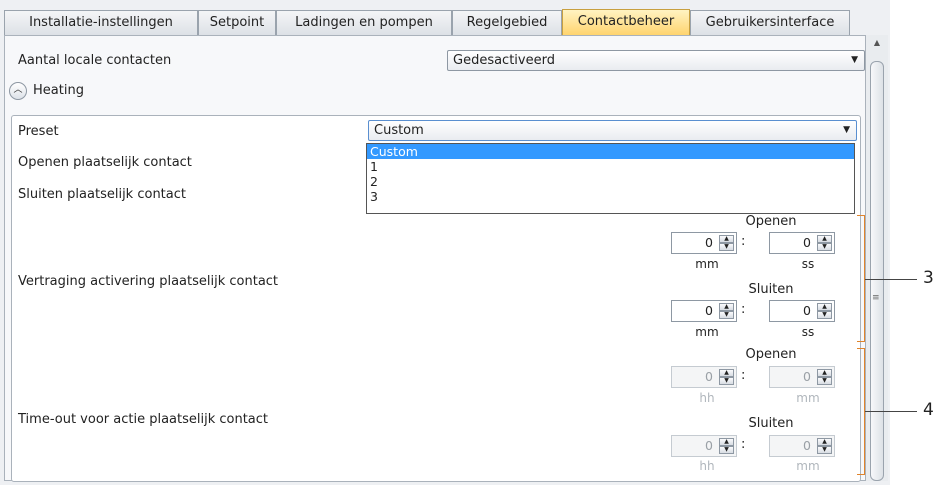 The height and width of the screenshot is (485, 947). What do you see at coordinates (802, 311) in the screenshot?
I see `delay-close-seconds-stepper: 0 ▲ ▼` at bounding box center [802, 311].